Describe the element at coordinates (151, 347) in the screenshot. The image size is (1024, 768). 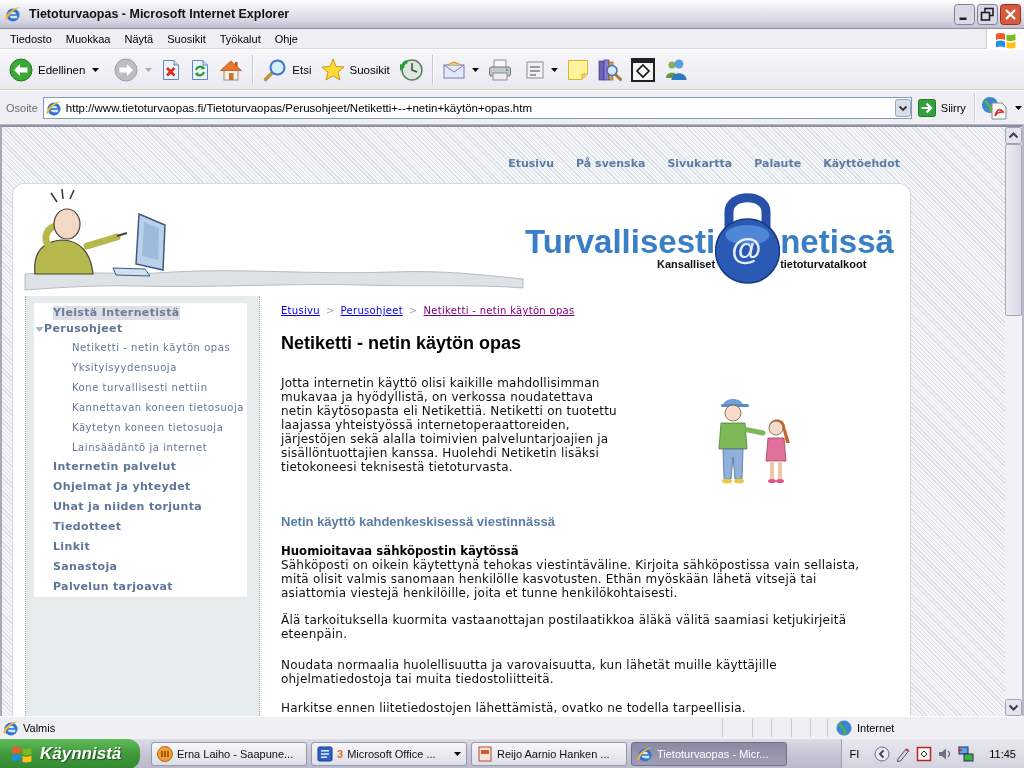
I see `submenu-item: Netiketti - netin käytön opas` at that location.